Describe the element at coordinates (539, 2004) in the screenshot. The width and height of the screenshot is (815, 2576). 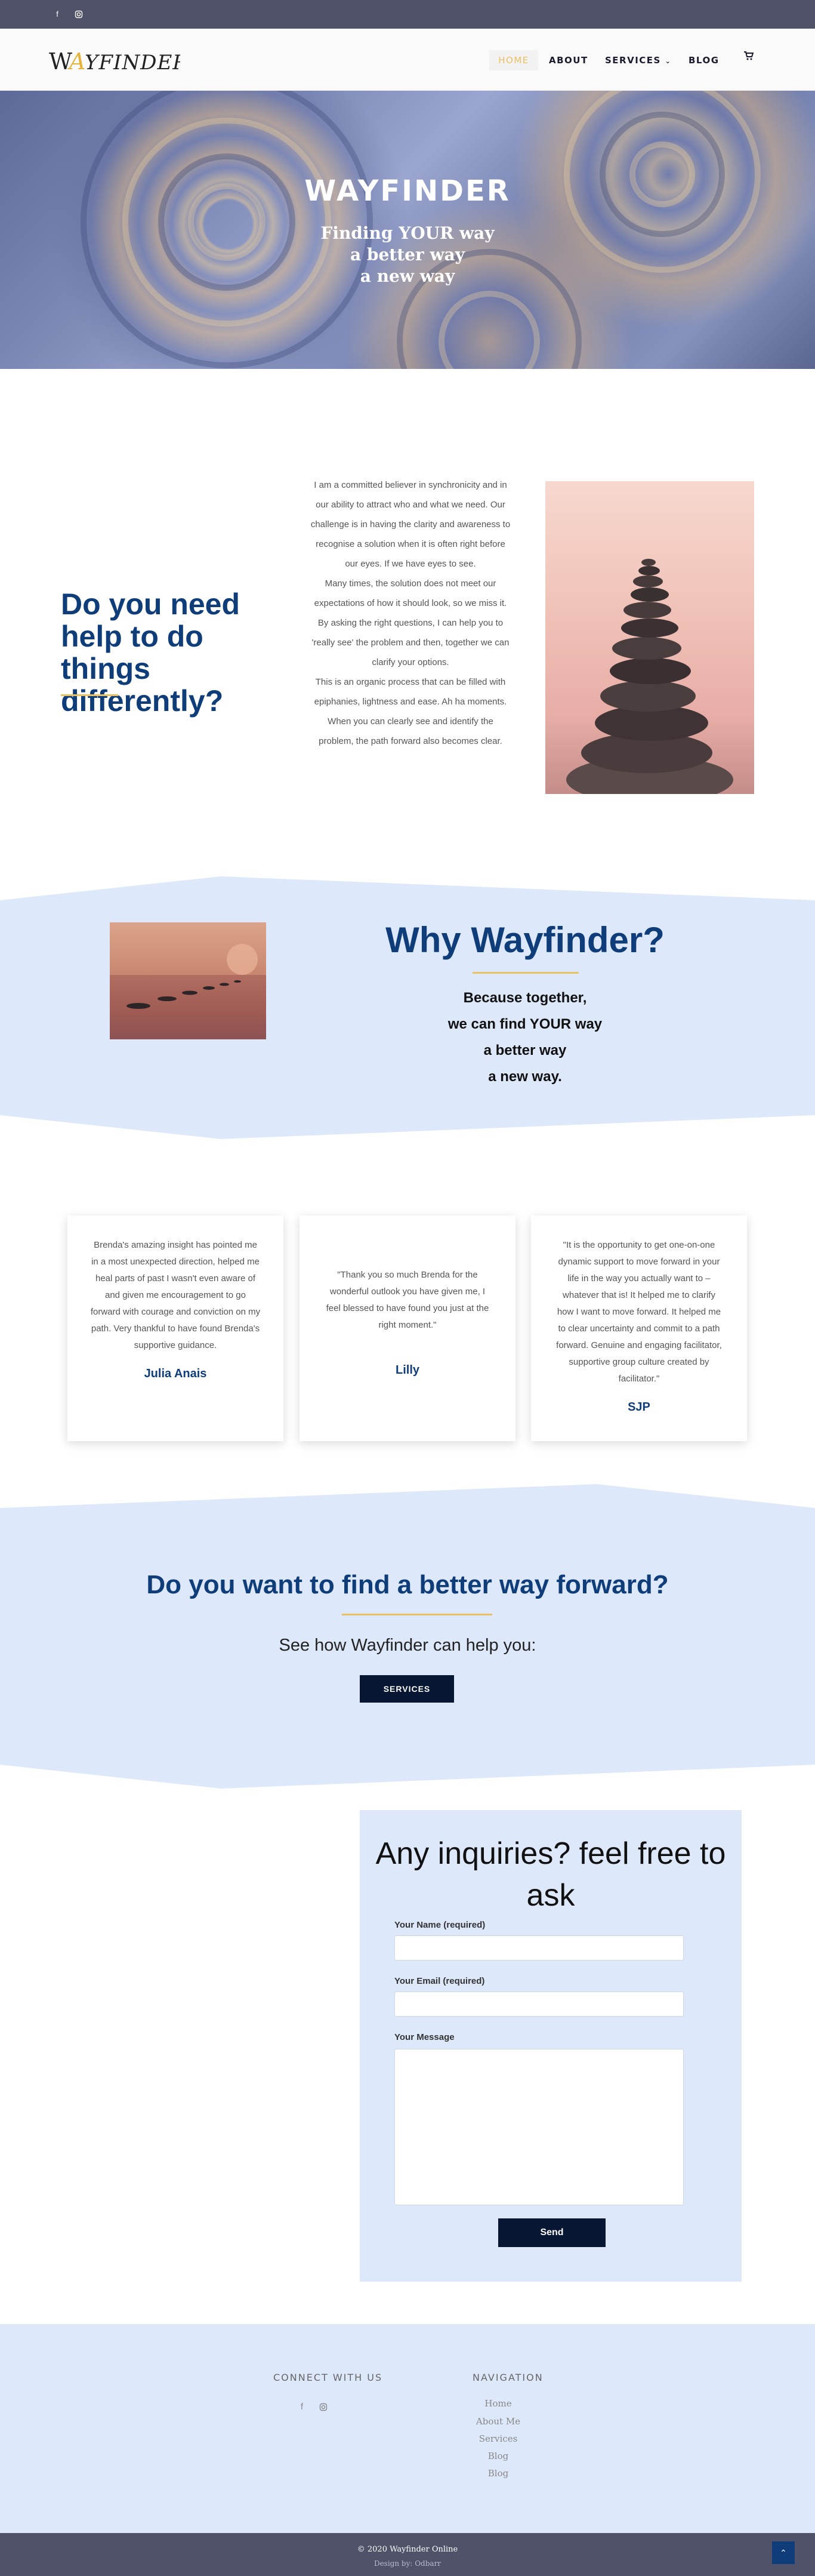
I see `email-field` at that location.